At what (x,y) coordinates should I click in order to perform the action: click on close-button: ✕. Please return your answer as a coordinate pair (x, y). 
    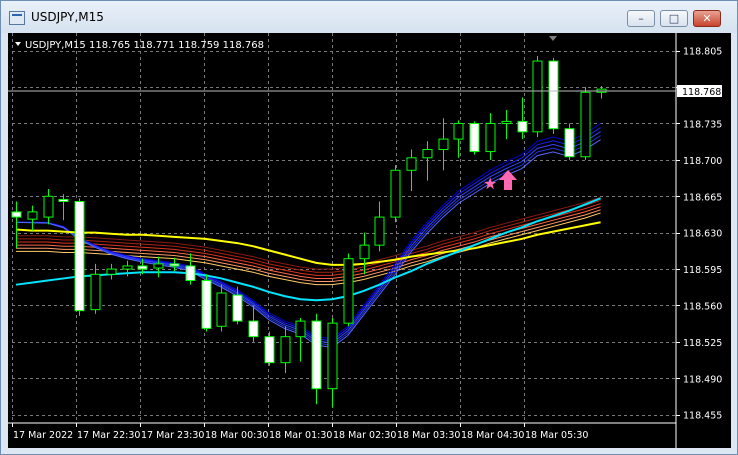
    Looking at the image, I should click on (707, 18).